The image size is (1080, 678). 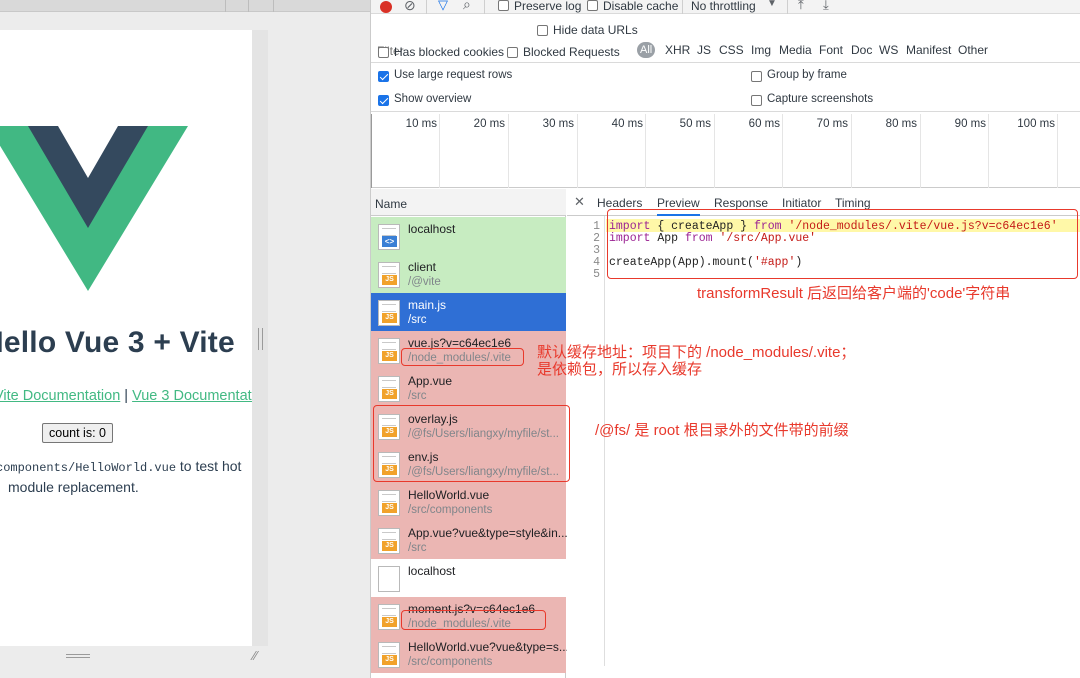 What do you see at coordinates (756, 76) in the screenshot?
I see `group-by-frame-checkbox` at bounding box center [756, 76].